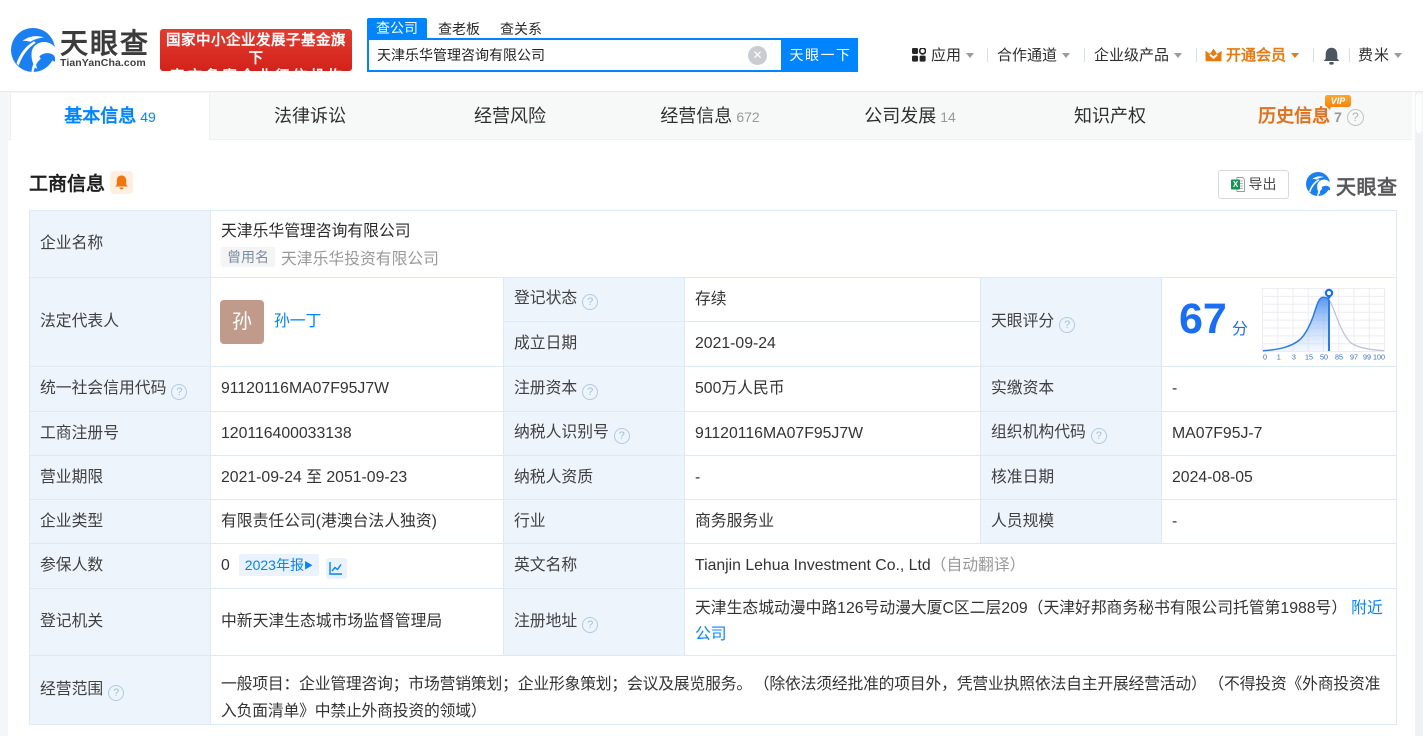 The width and height of the screenshot is (1423, 736). What do you see at coordinates (1324, 357) in the screenshot?
I see `svg-text: 50` at bounding box center [1324, 357].